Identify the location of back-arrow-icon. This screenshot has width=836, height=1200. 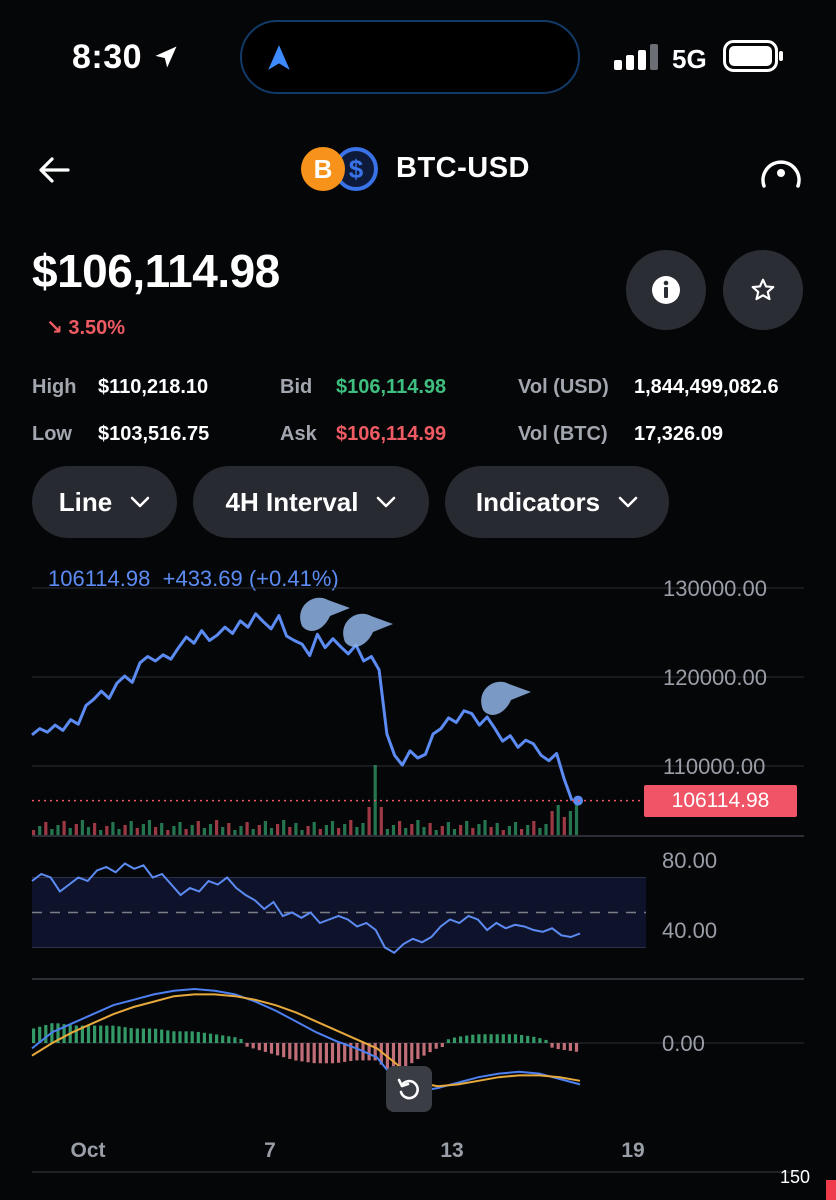
(54, 170).